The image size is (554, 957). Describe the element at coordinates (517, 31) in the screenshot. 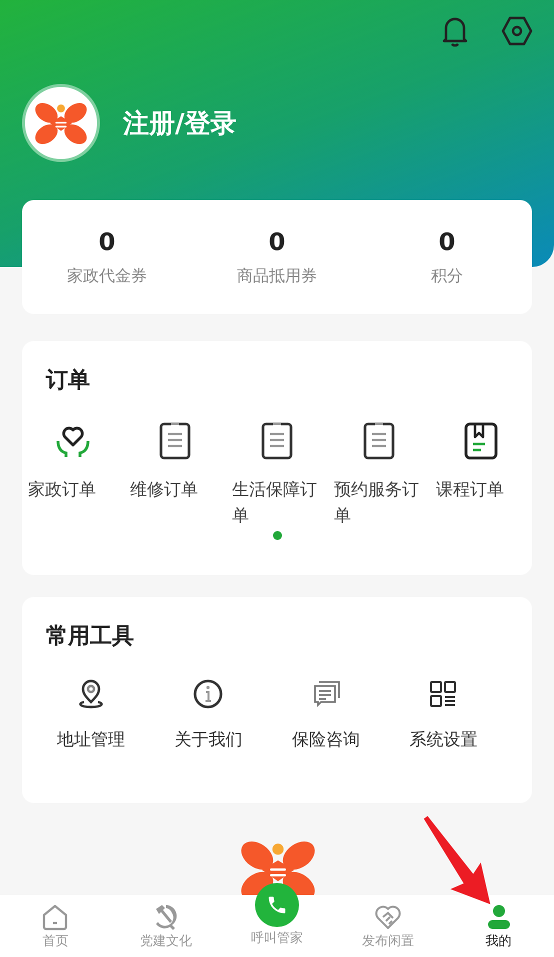

I see `settings-icon` at that location.